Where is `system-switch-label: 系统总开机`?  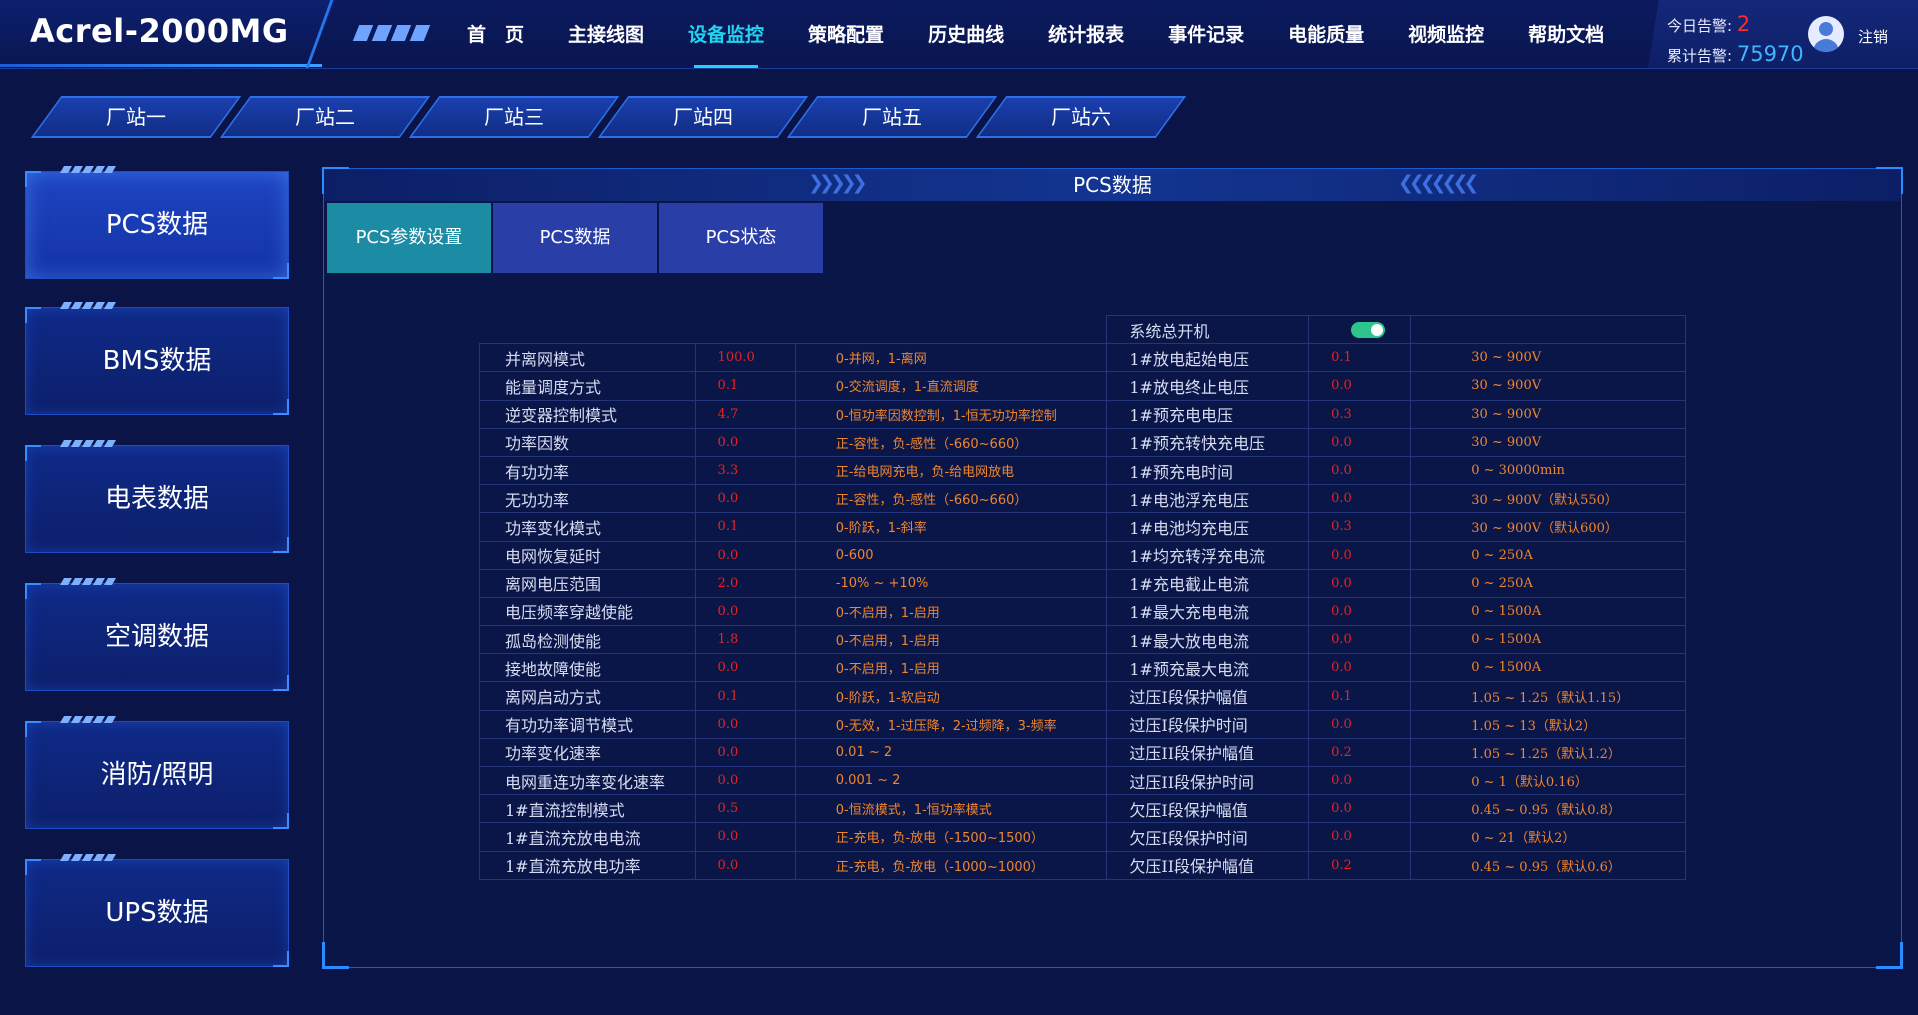 system-switch-label: 系统总开机 is located at coordinates (1208, 329).